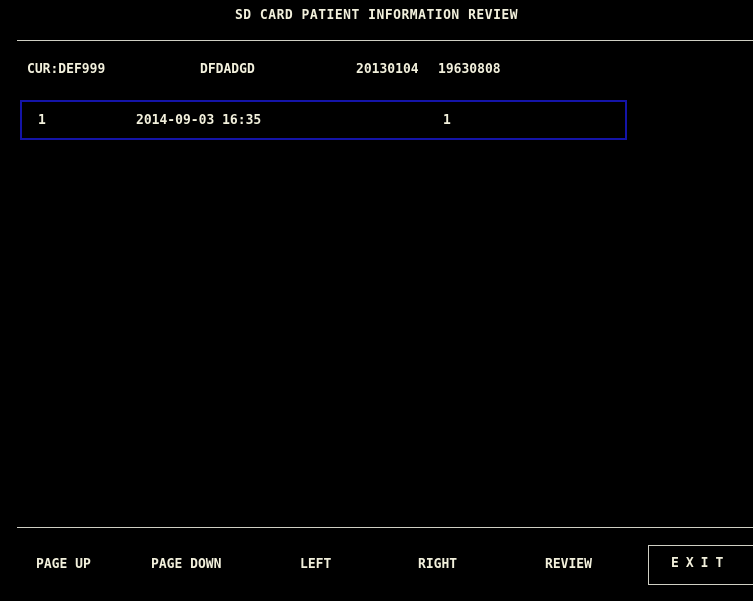  What do you see at coordinates (469, 69) in the screenshot?
I see `birth-date: 19630808` at bounding box center [469, 69].